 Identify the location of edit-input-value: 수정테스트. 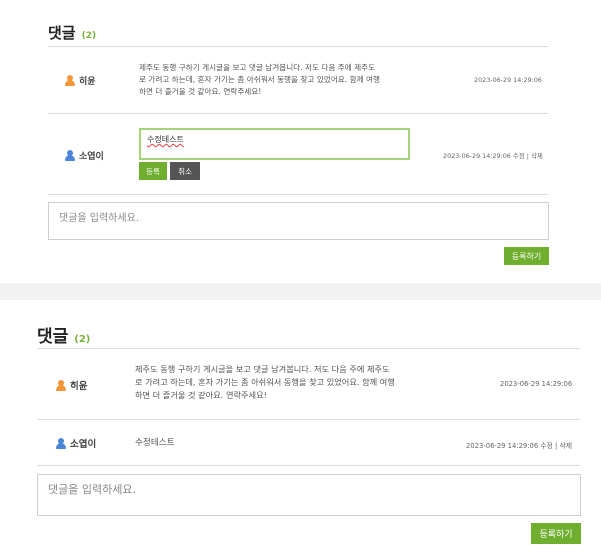
(165, 139).